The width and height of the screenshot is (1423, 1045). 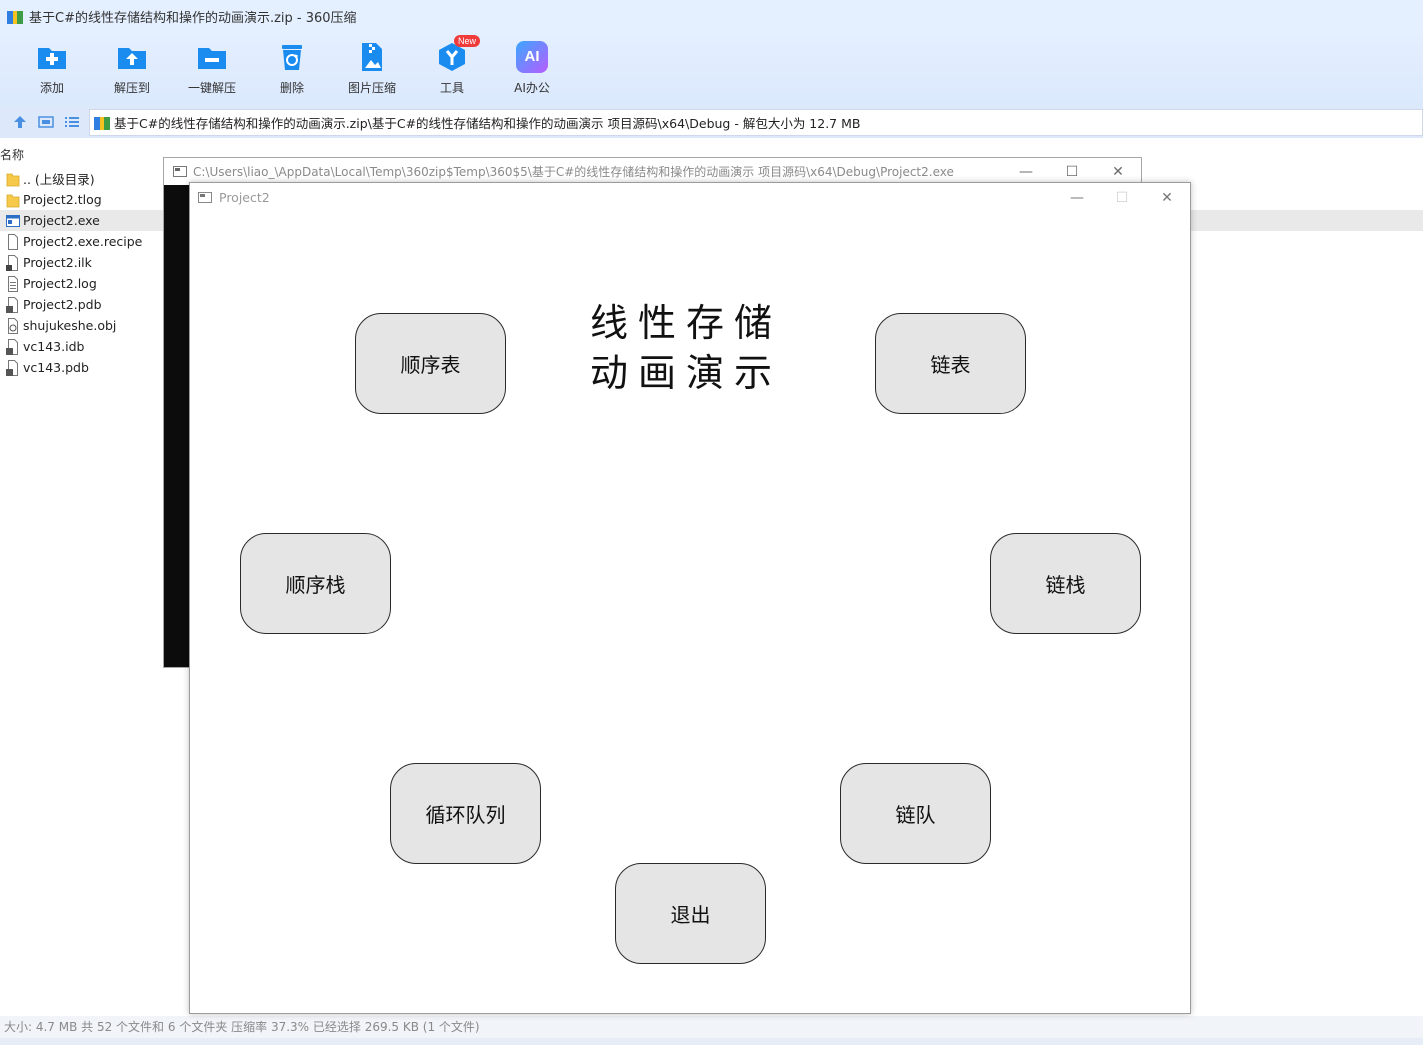 What do you see at coordinates (62, 199) in the screenshot?
I see `file-name: Project2.tlog` at bounding box center [62, 199].